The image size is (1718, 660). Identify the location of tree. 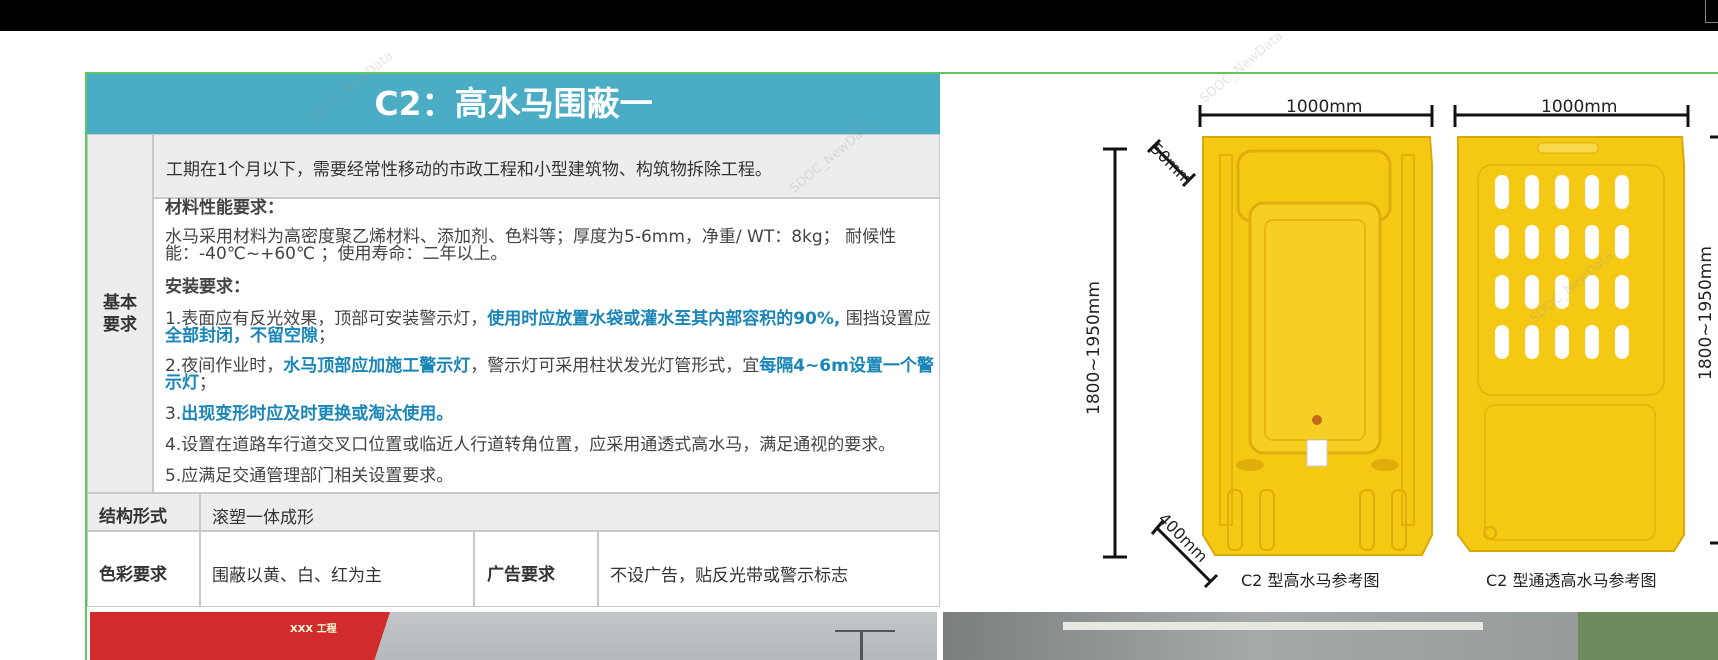
(1648, 636).